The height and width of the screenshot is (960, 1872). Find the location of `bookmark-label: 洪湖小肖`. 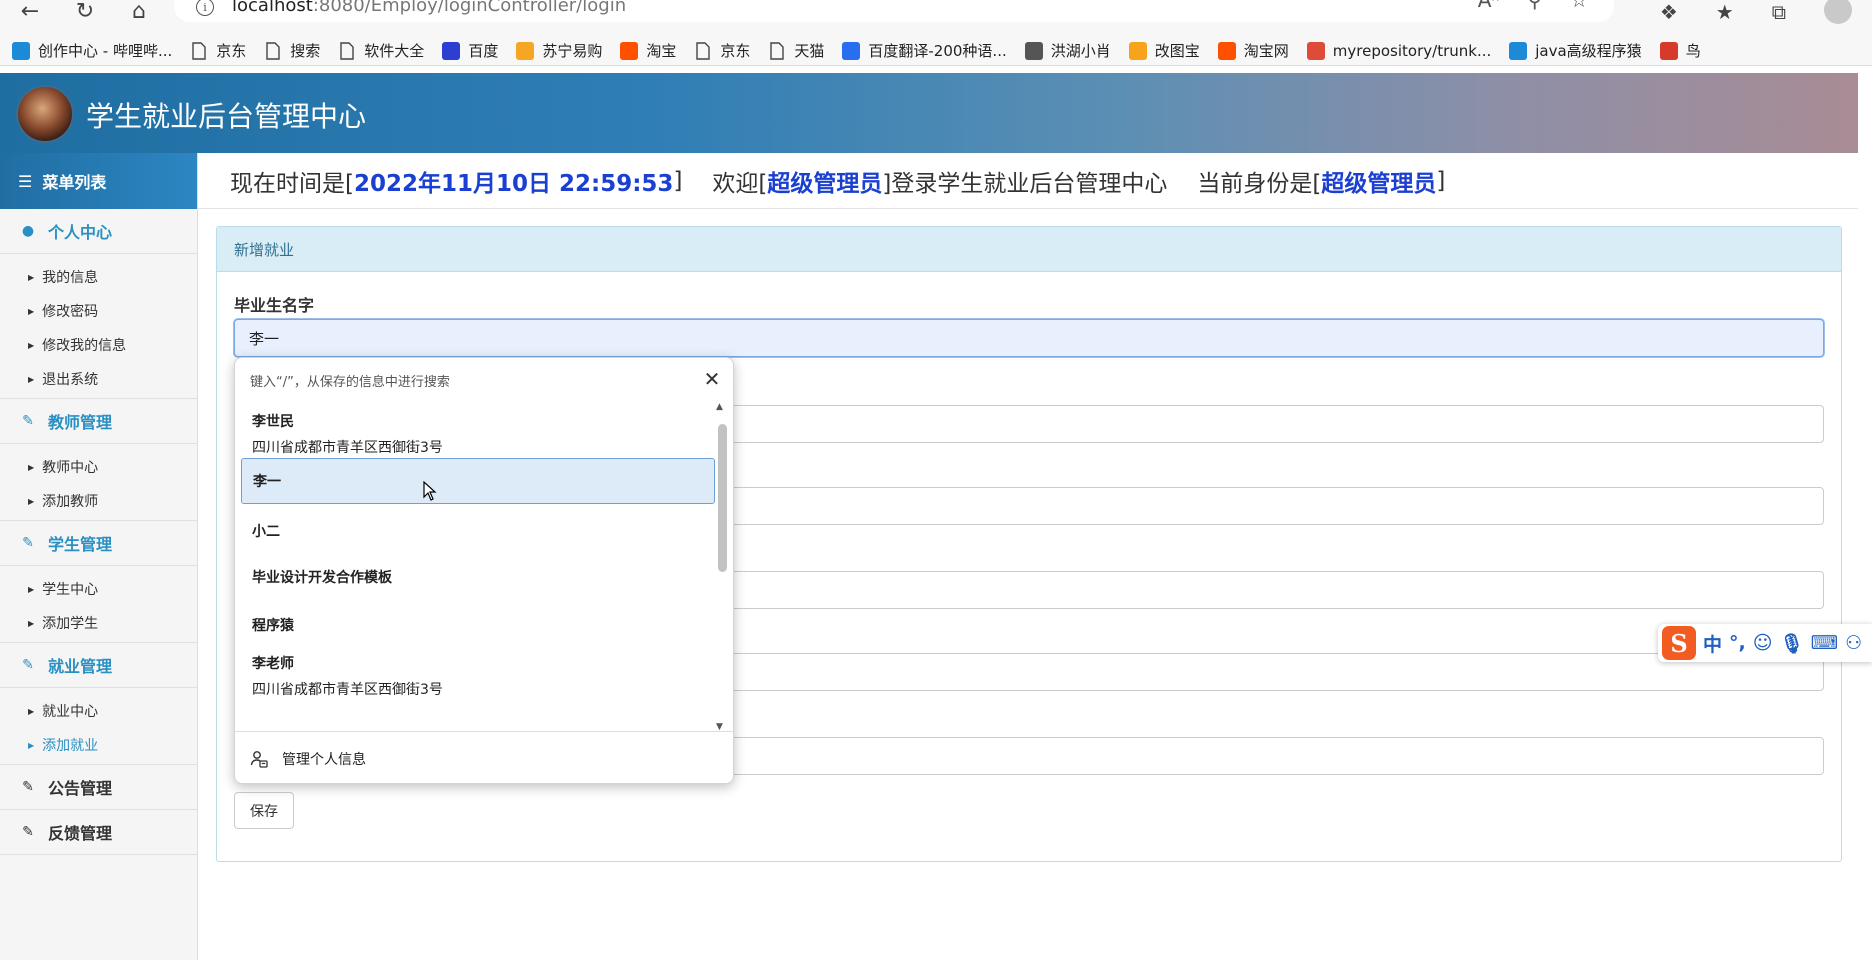

bookmark-label: 洪湖小肖 is located at coordinates (1080, 51).